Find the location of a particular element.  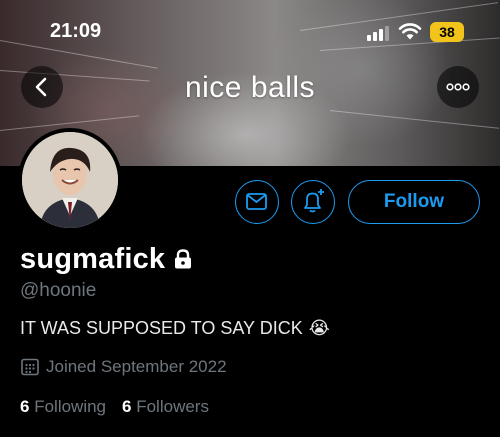

follow-button: Follow is located at coordinates (414, 202).